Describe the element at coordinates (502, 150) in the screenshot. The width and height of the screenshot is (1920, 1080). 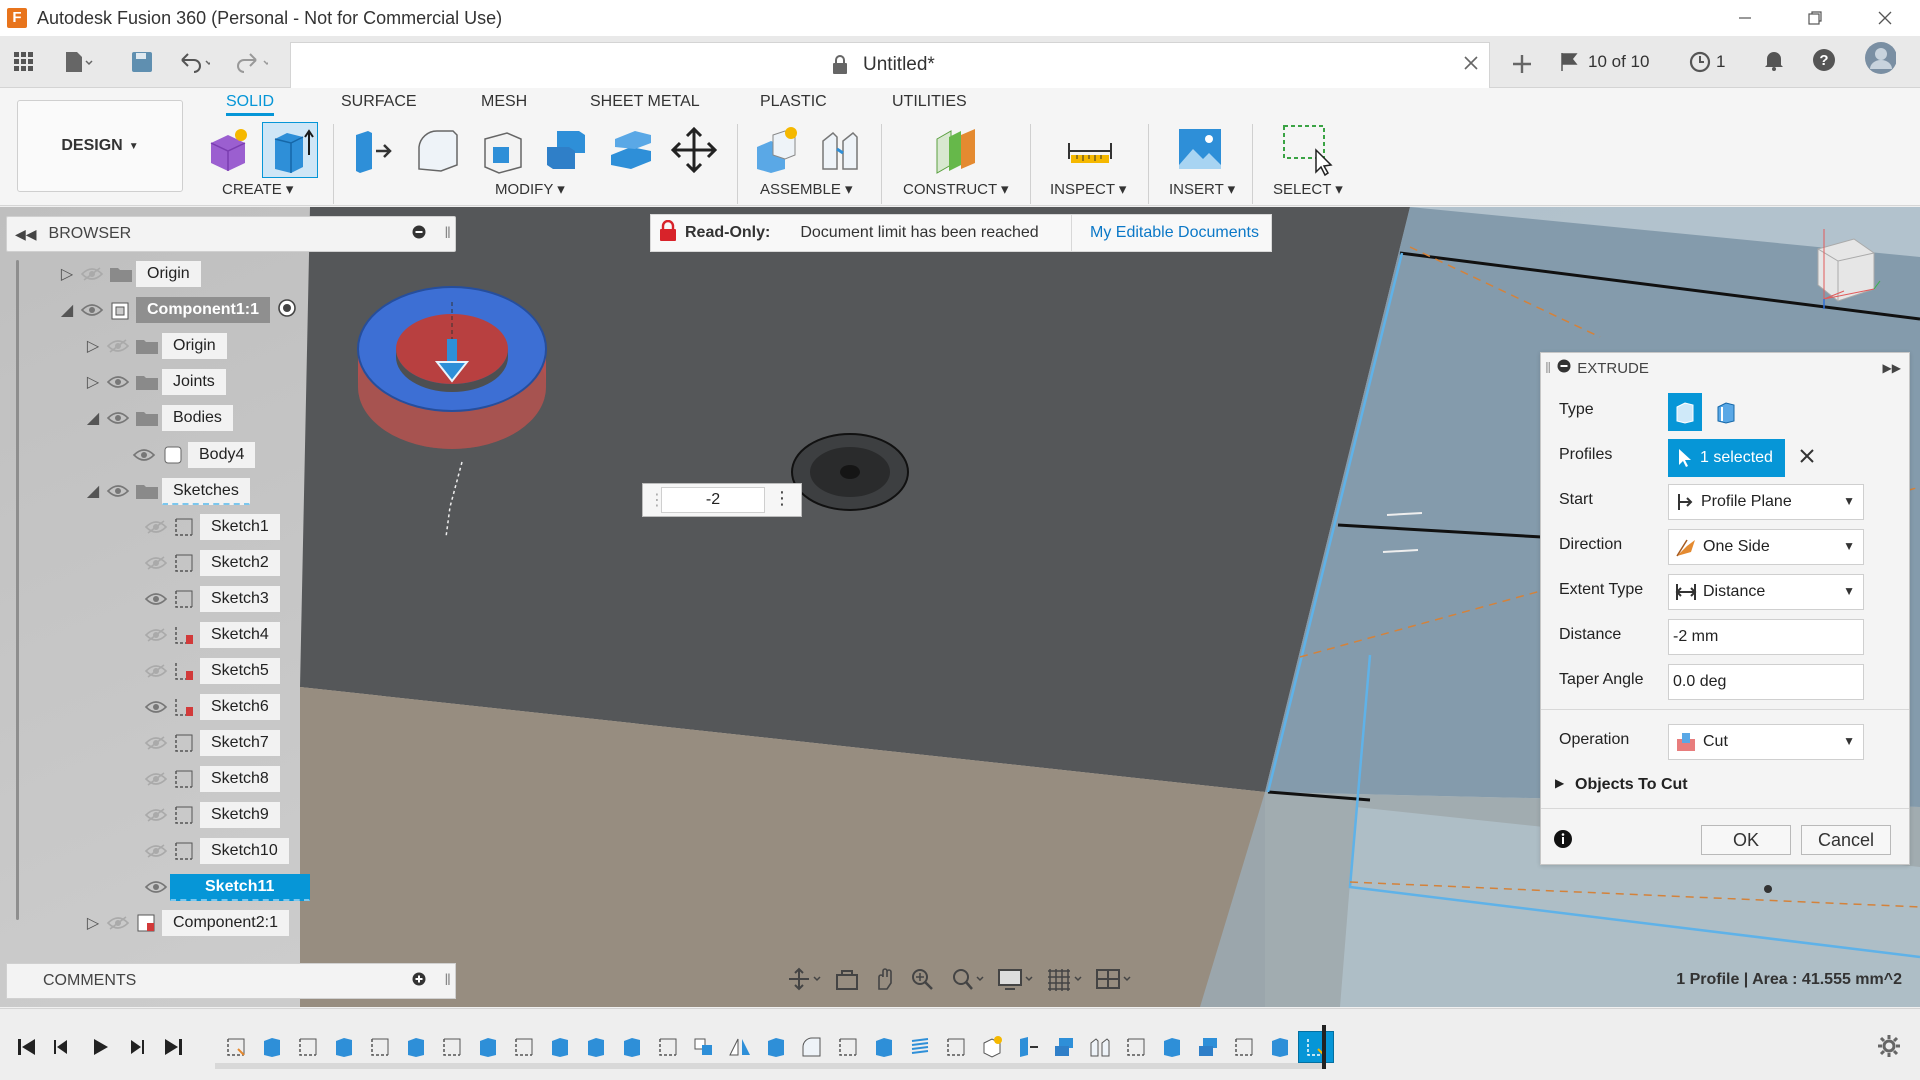
I see `shell-tool` at that location.